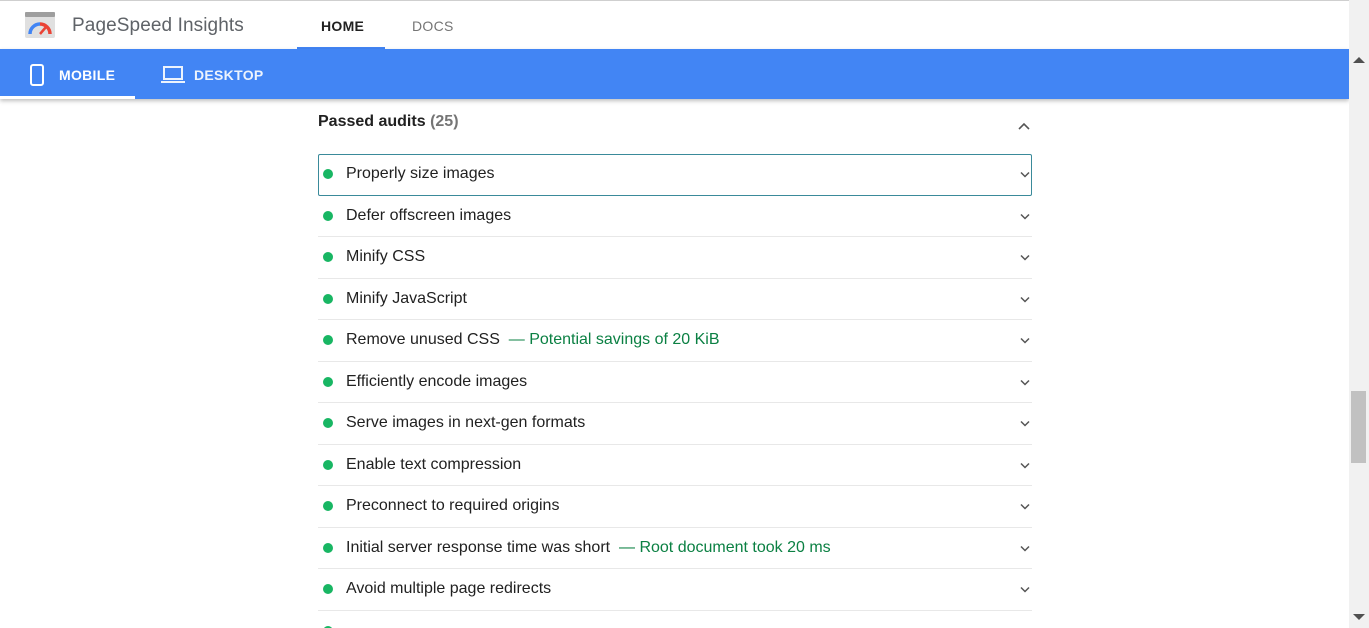 This screenshot has height=628, width=1369. I want to click on app-title: PageSpeed Insights, so click(158, 25).